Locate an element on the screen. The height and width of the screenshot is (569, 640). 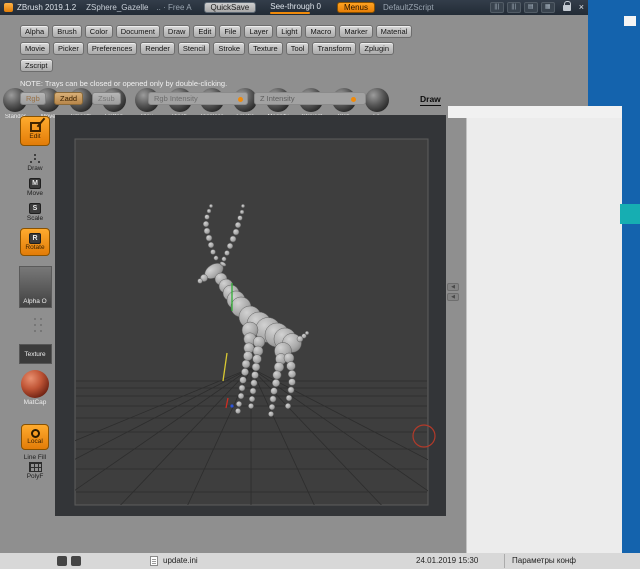
see-through-track is located at coordinates (290, 12).